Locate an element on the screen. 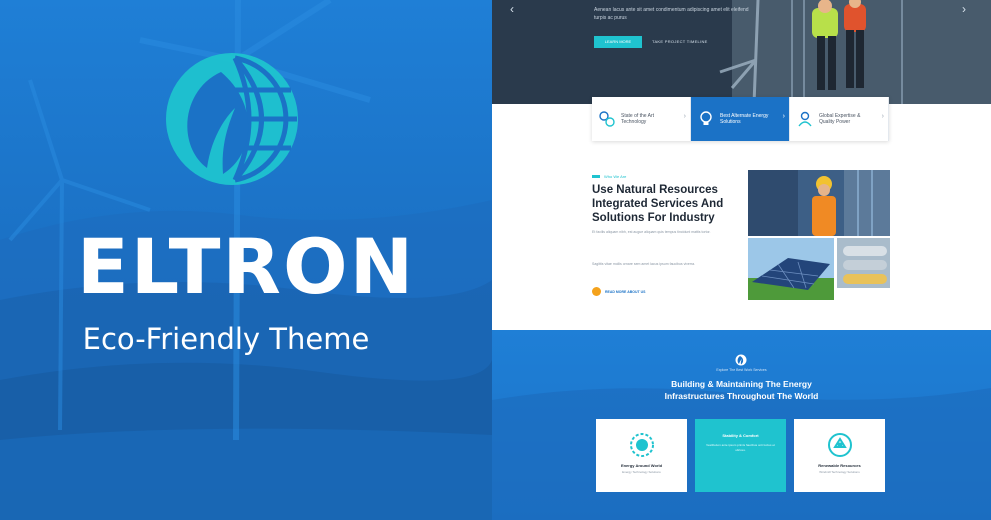 The height and width of the screenshot is (520, 991). feature-label: Best Alternate Energy Solutions is located at coordinates (744, 119).